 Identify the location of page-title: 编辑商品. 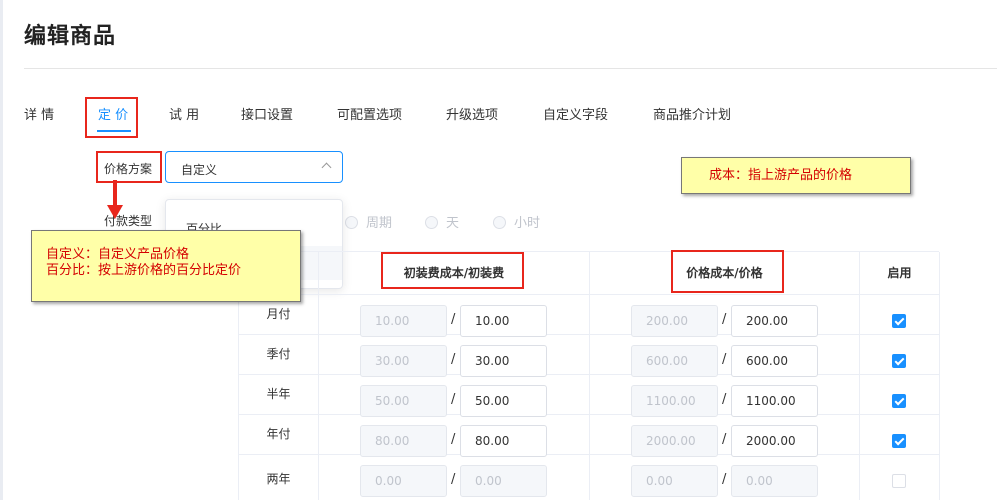
(70, 36).